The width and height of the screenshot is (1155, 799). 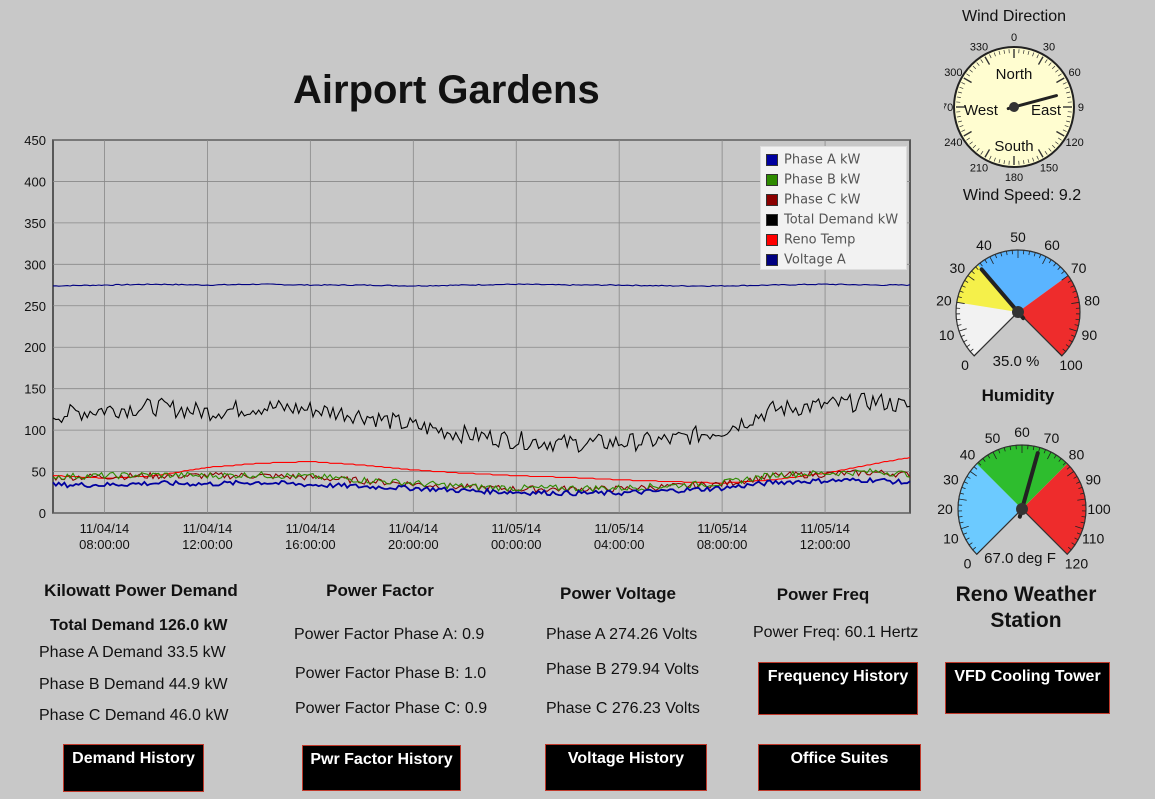 What do you see at coordinates (35, 306) in the screenshot?
I see `y-tick-label: 250` at bounding box center [35, 306].